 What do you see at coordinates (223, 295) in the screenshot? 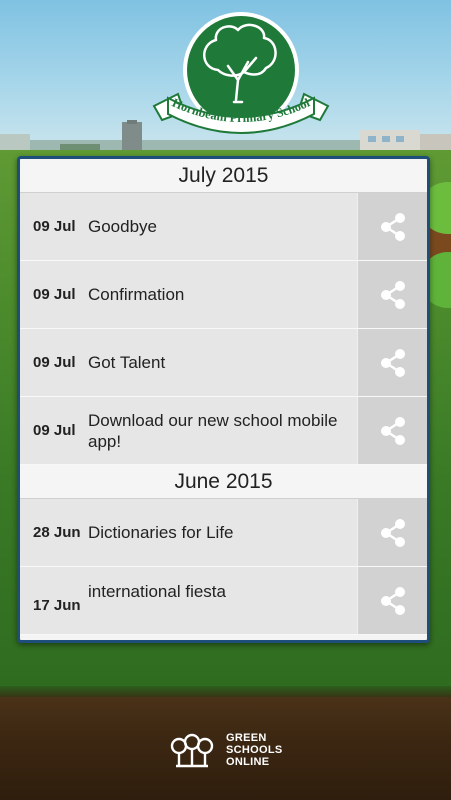
I see `news-item-confirmation: 09 Jul Confirmation` at bounding box center [223, 295].